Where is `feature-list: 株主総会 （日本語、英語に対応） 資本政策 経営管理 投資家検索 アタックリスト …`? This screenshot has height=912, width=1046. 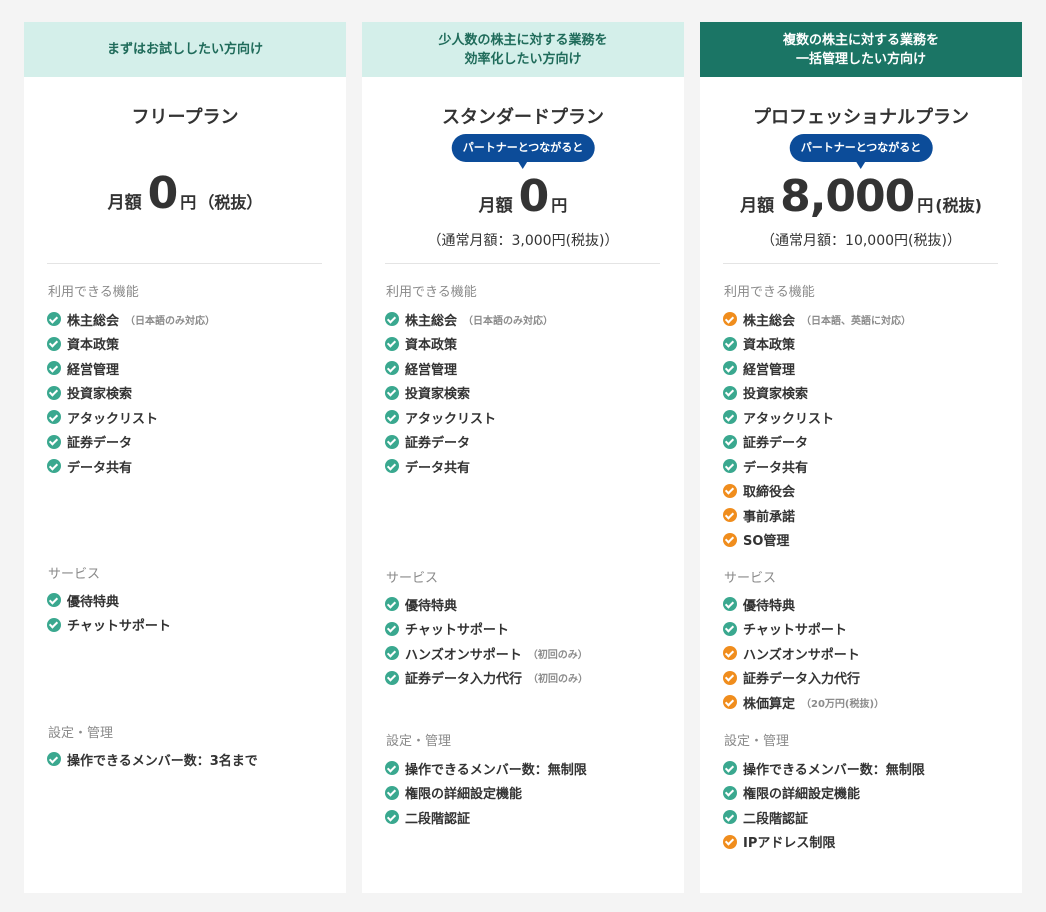 feature-list: 株主総会 （日本語、英語に対応） 資本政策 経営管理 投資家検索 アタックリスト … is located at coordinates (817, 429).